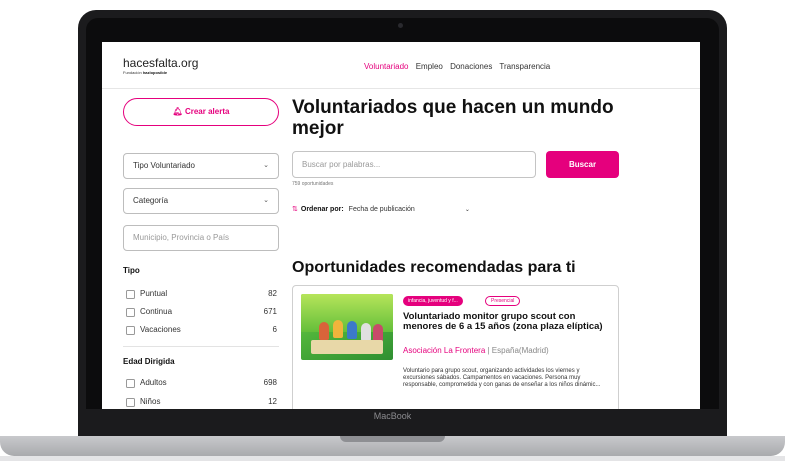  I want to click on mode-badge: Presencial, so click(503, 301).